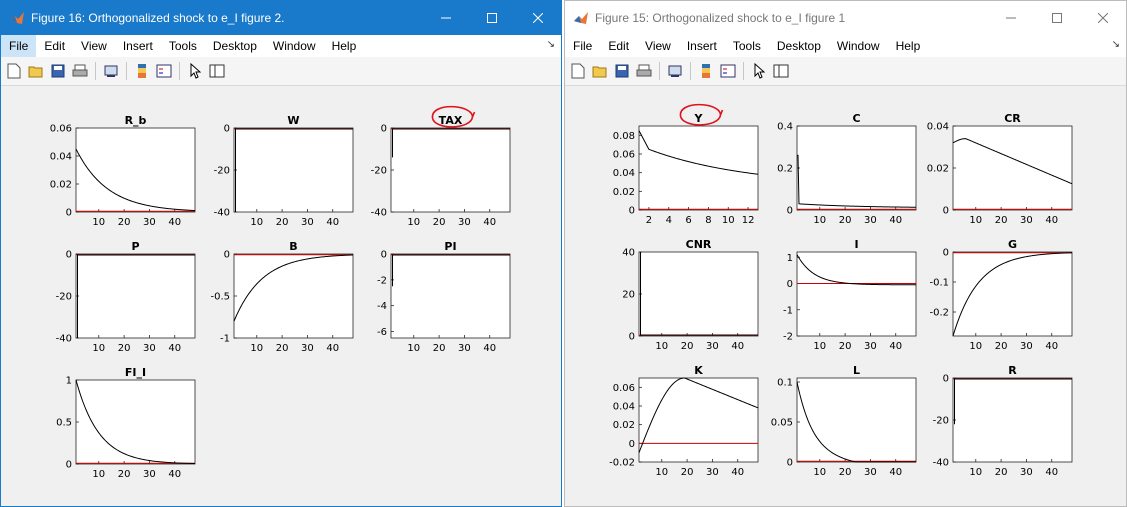 The height and width of the screenshot is (507, 1127). I want to click on maximize-icon, so click(492, 18).